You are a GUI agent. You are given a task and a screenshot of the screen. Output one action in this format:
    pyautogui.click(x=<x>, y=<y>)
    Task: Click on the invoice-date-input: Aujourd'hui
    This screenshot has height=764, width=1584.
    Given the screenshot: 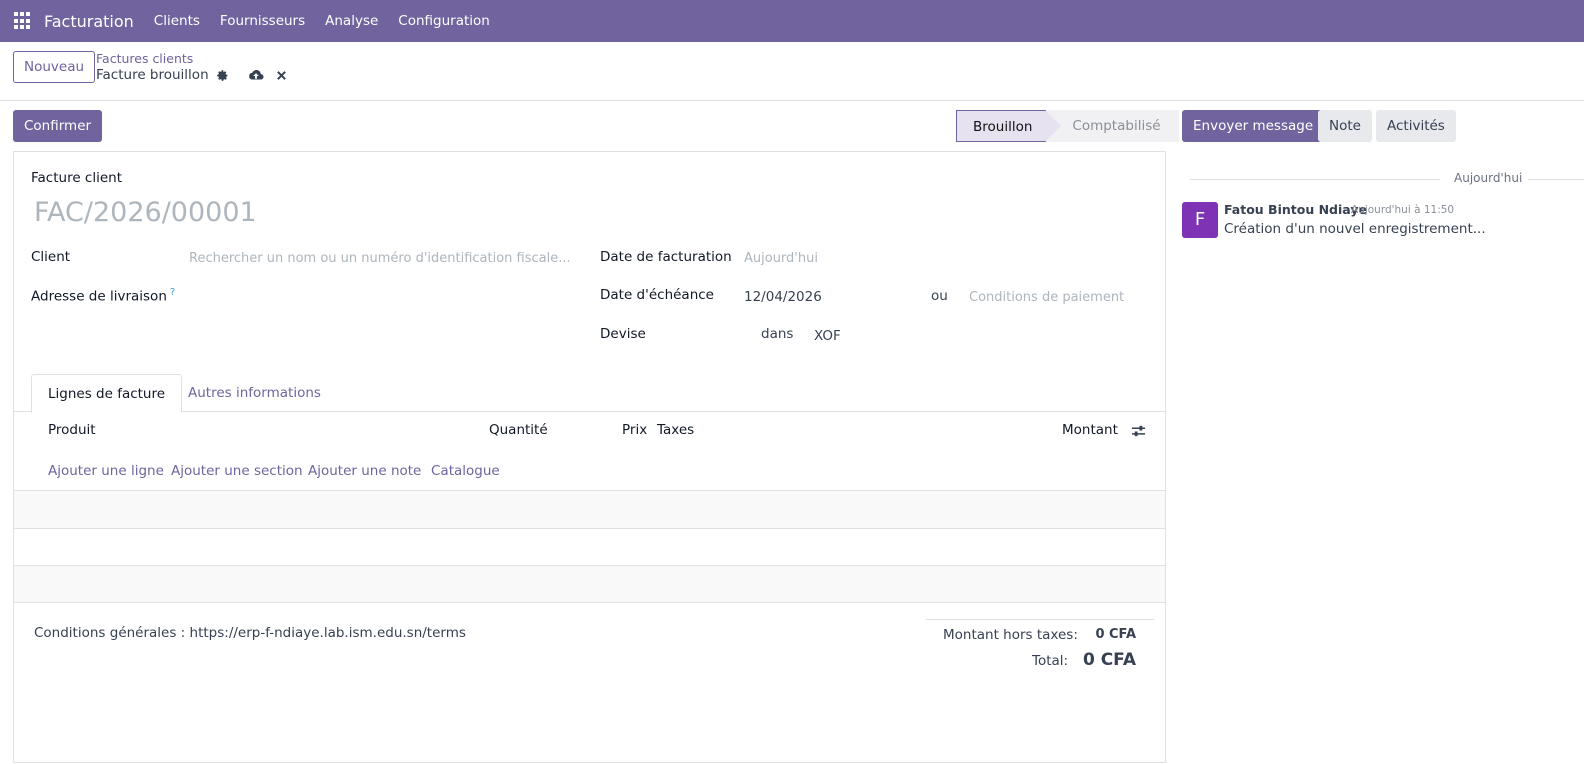 What is the action you would take?
    pyautogui.click(x=781, y=258)
    